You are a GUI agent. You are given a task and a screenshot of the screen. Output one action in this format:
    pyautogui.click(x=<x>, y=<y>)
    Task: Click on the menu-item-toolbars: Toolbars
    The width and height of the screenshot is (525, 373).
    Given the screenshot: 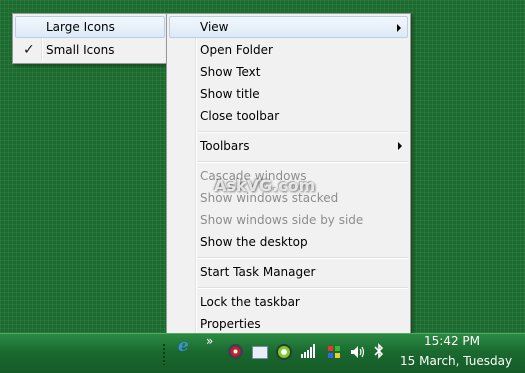 What is the action you would take?
    pyautogui.click(x=288, y=146)
    